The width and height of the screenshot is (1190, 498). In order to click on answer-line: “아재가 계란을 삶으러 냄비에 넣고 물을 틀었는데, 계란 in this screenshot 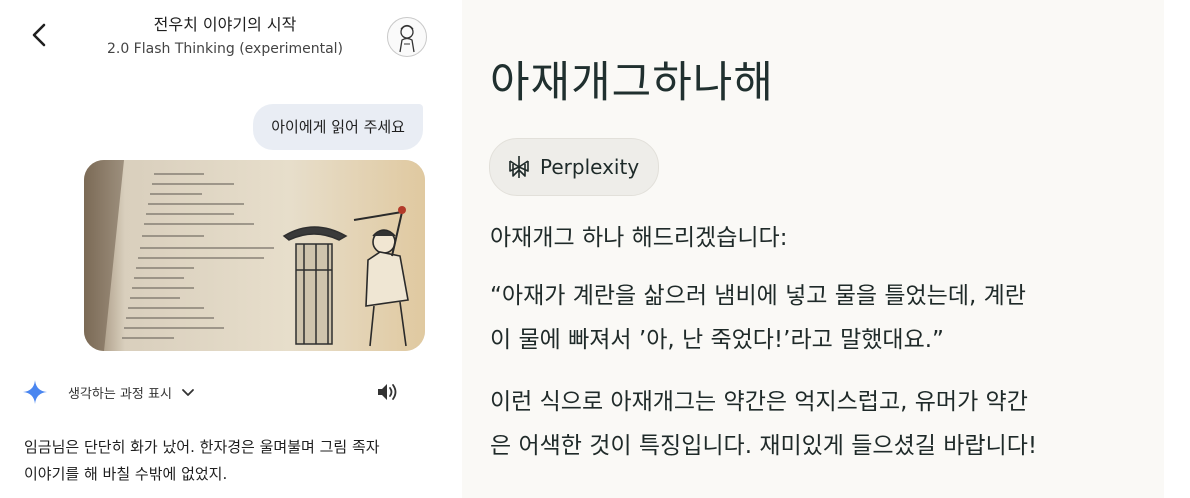, I will do `click(758, 296)`.